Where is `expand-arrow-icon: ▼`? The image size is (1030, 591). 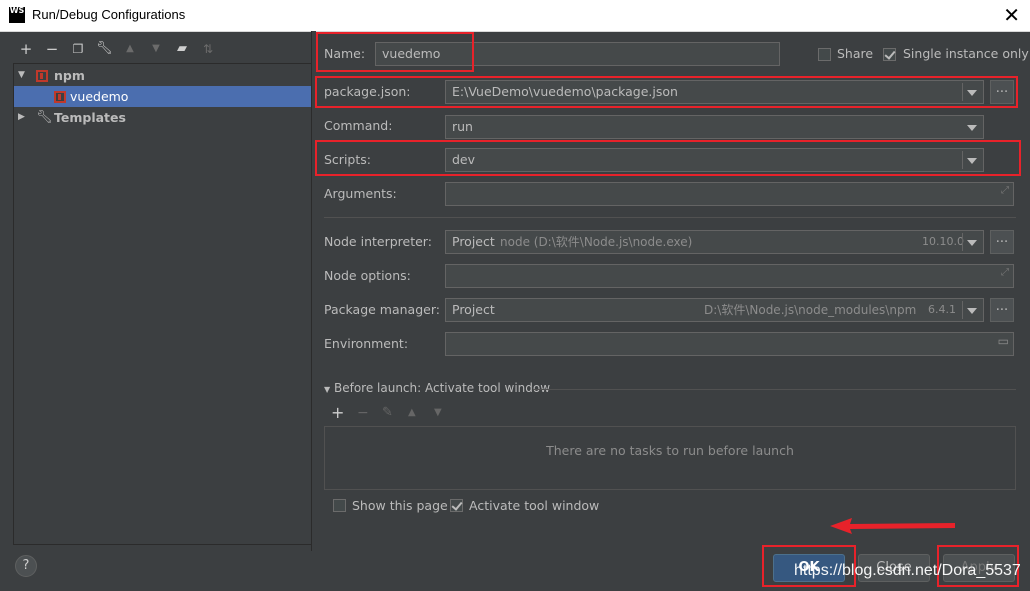 expand-arrow-icon: ▼ is located at coordinates (21, 75).